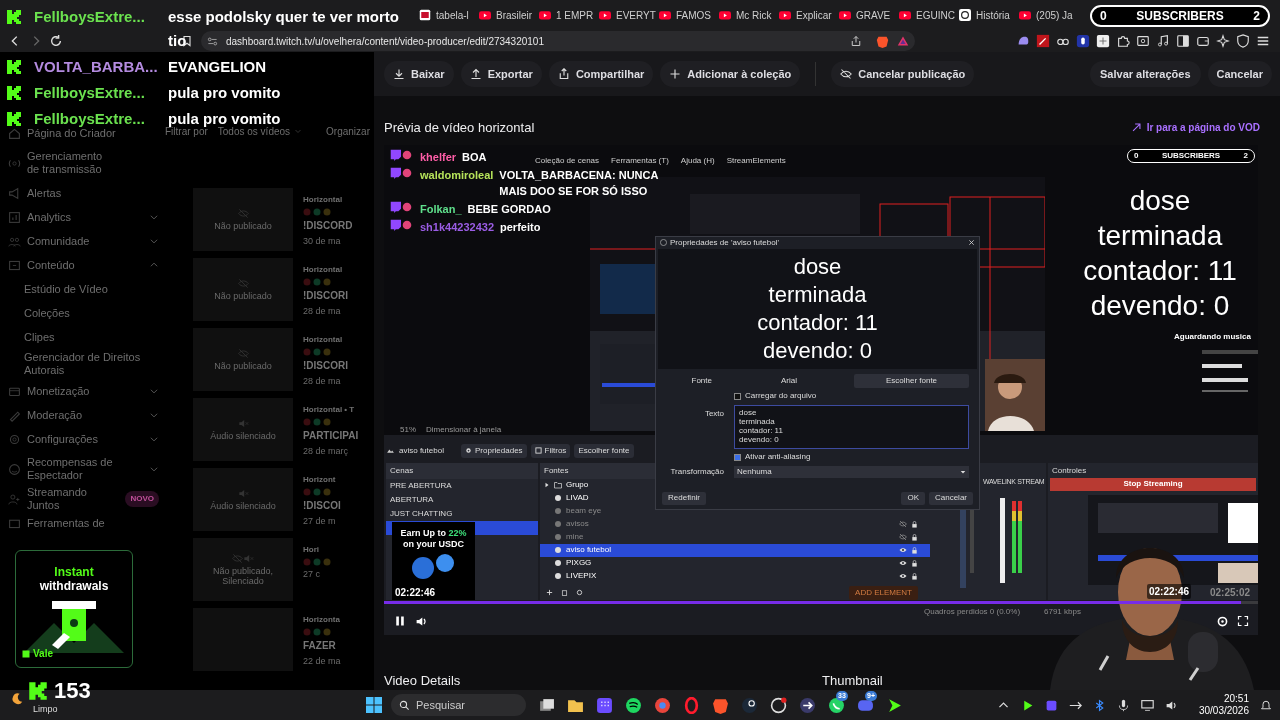 This screenshot has height=720, width=1280. Describe the element at coordinates (575, 537) in the screenshot. I see `source-label: mine` at that location.